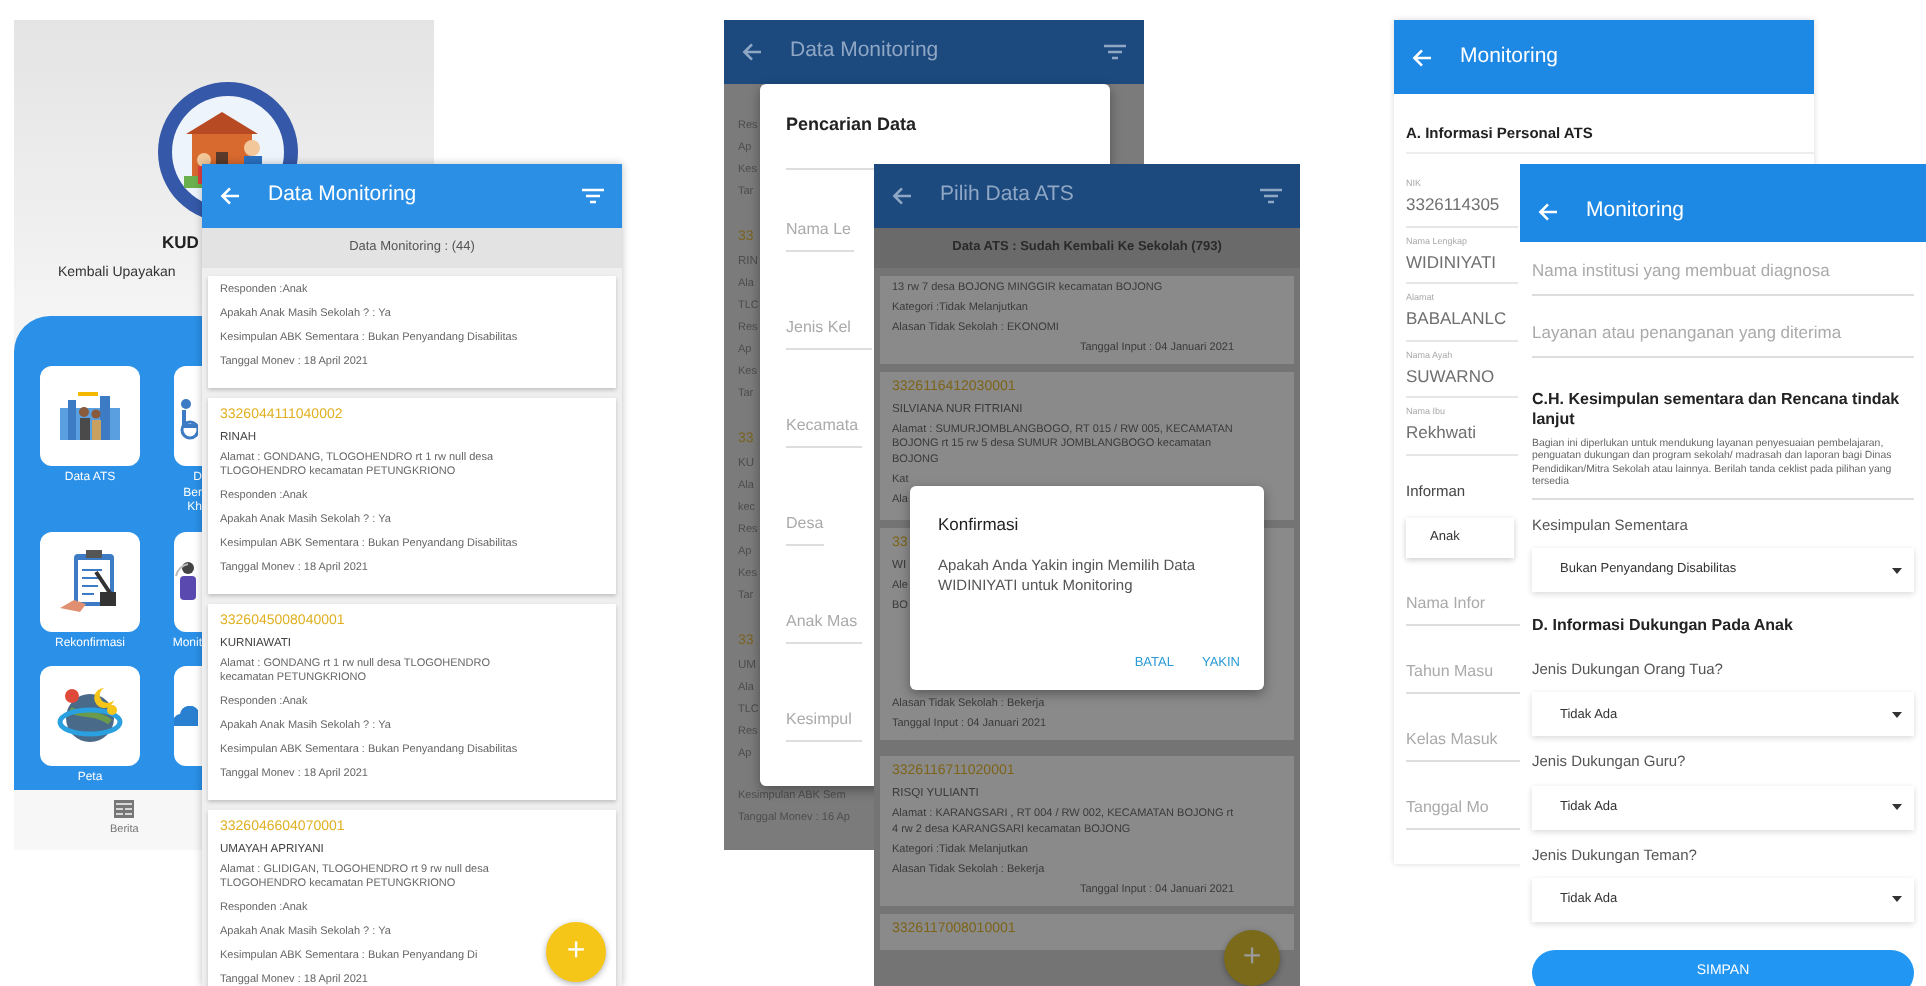 This screenshot has width=1926, height=986. Describe the element at coordinates (1717, 410) in the screenshot. I see `section-heading: C.H. Kesimpulan sementara dan Rencana tindak lanjut` at that location.